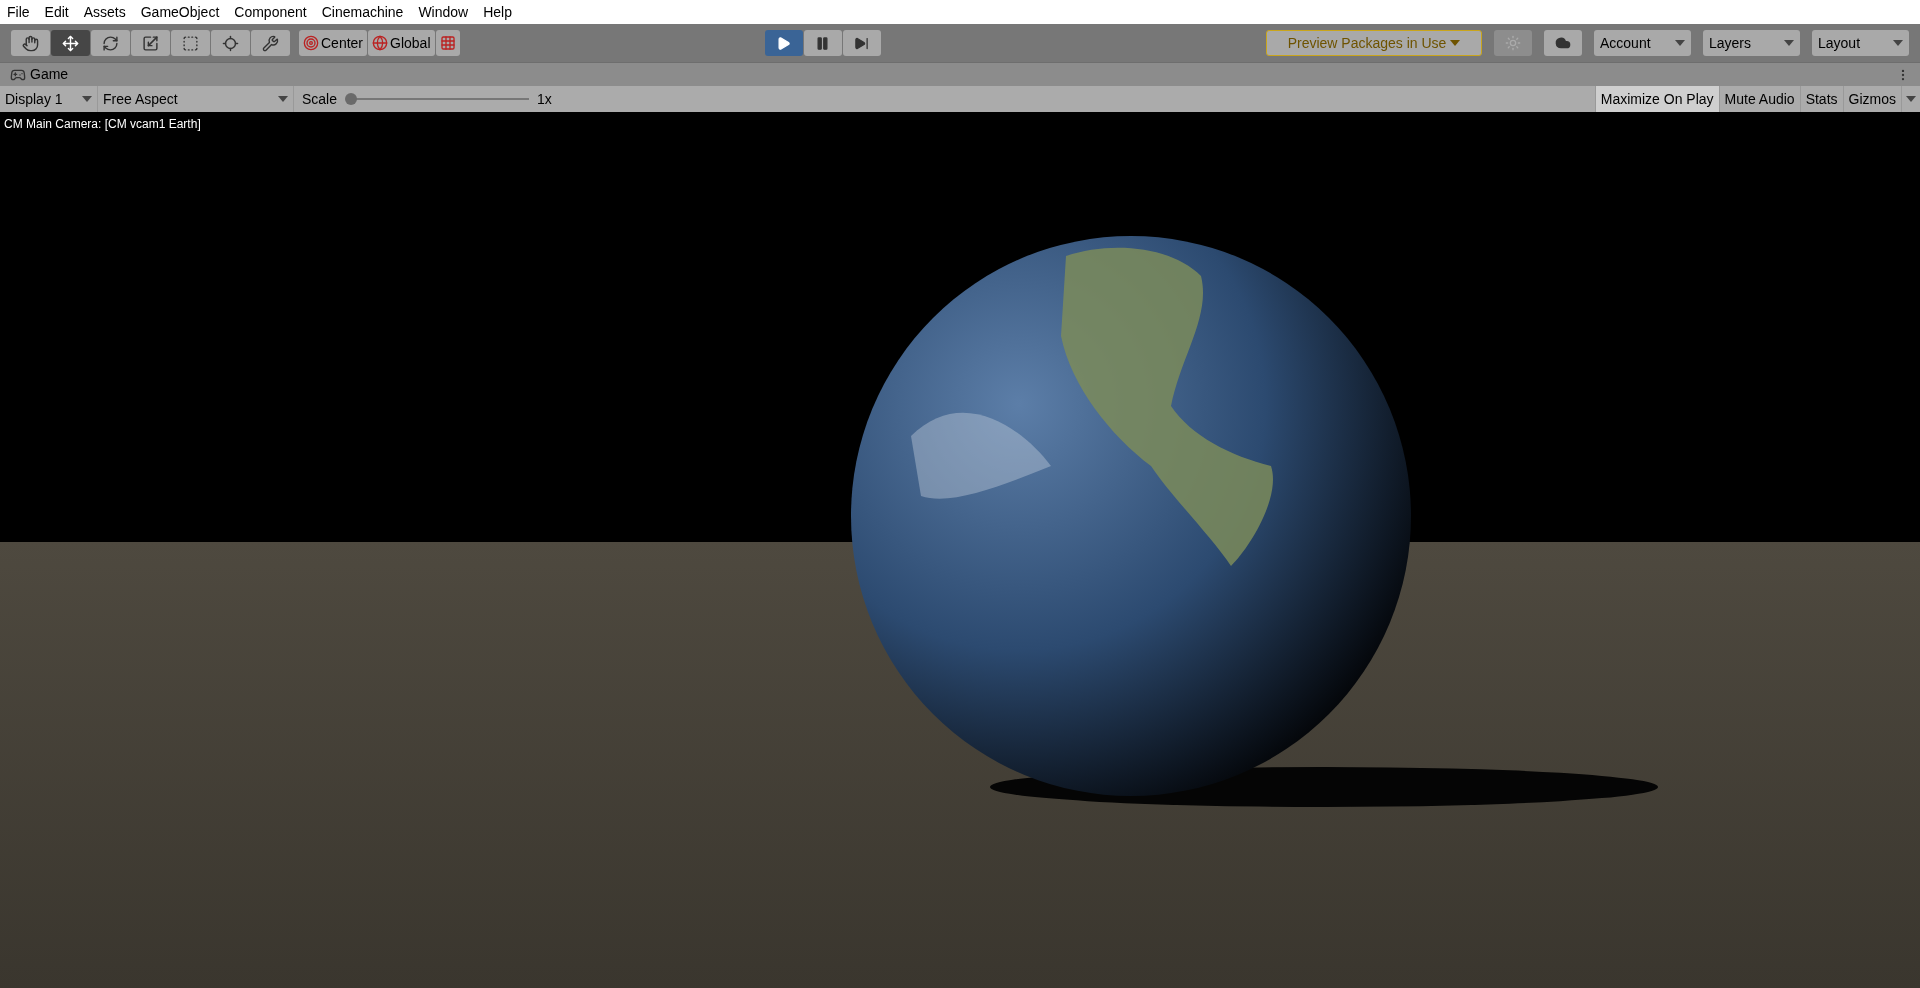  What do you see at coordinates (351, 99) in the screenshot?
I see `slider-thumb` at bounding box center [351, 99].